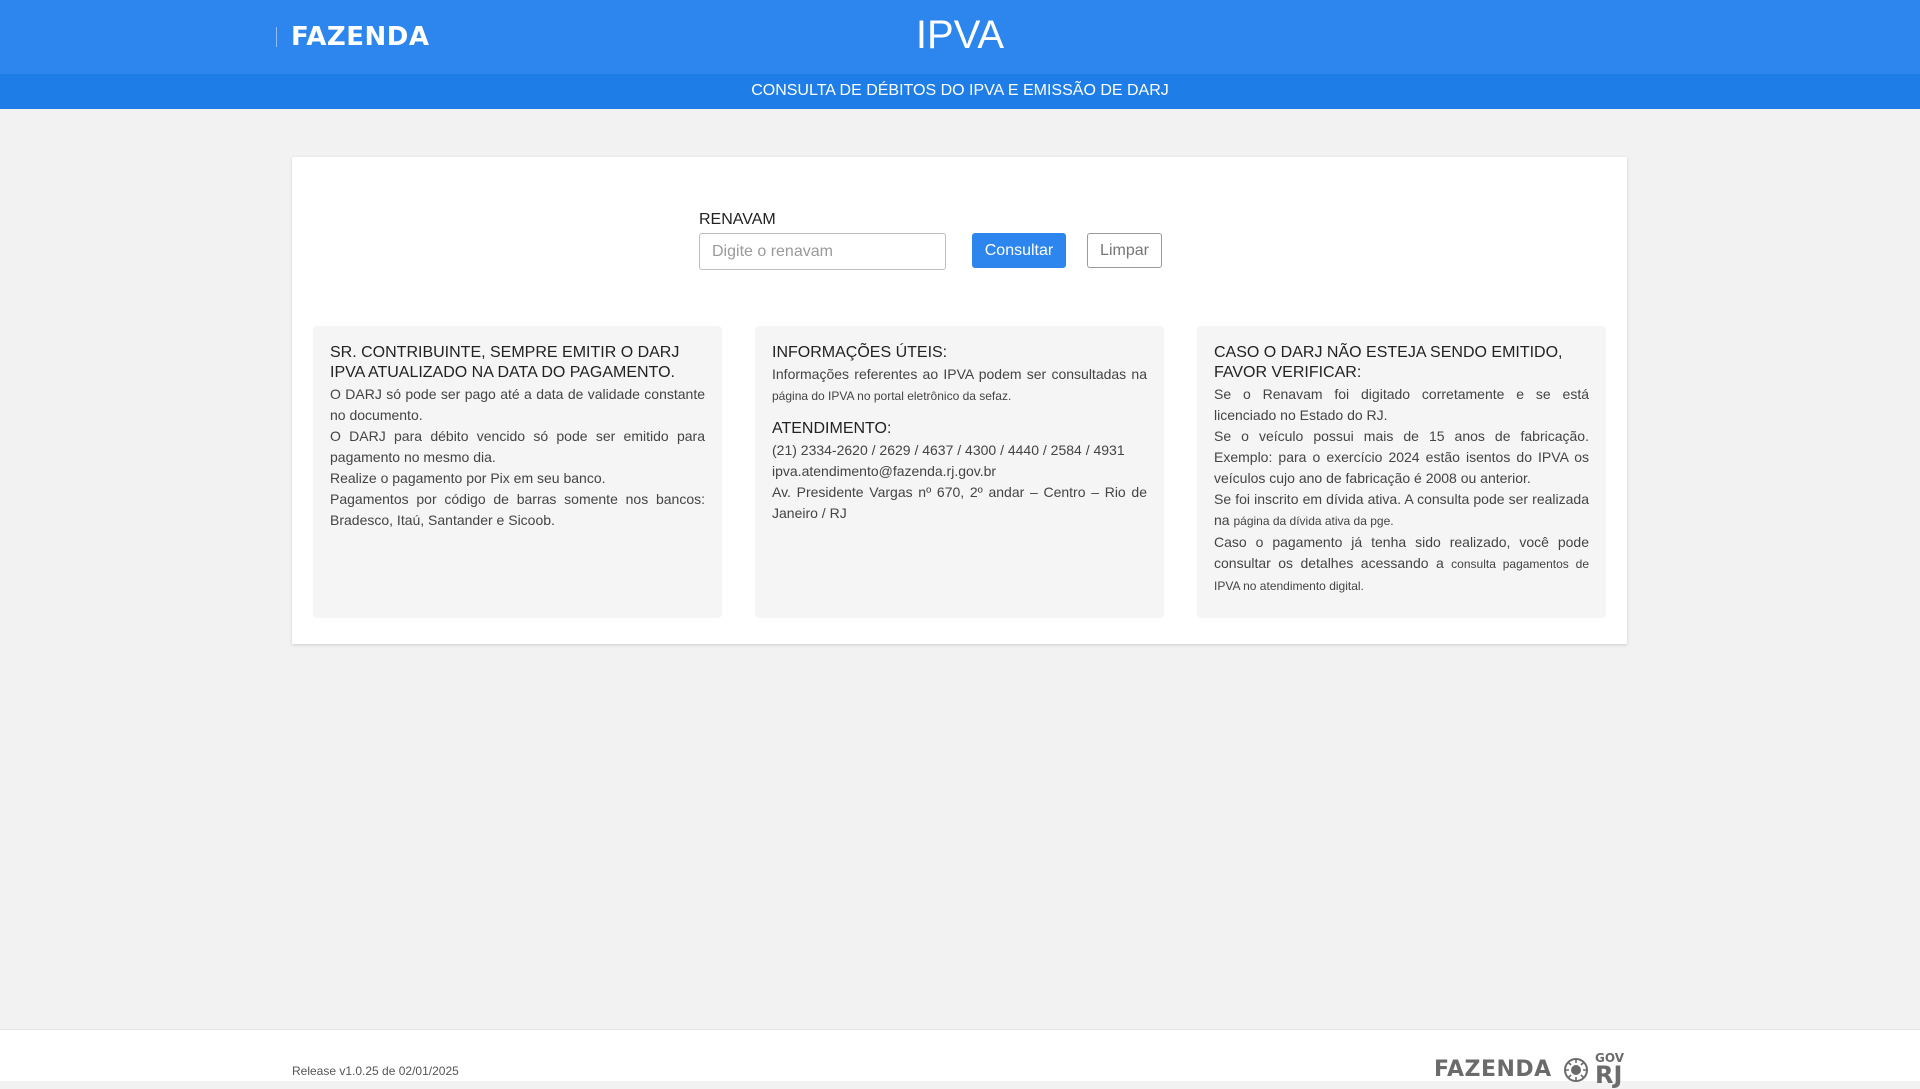  Describe the element at coordinates (1124, 250) in the screenshot. I see `limpar-button: Limpar` at that location.